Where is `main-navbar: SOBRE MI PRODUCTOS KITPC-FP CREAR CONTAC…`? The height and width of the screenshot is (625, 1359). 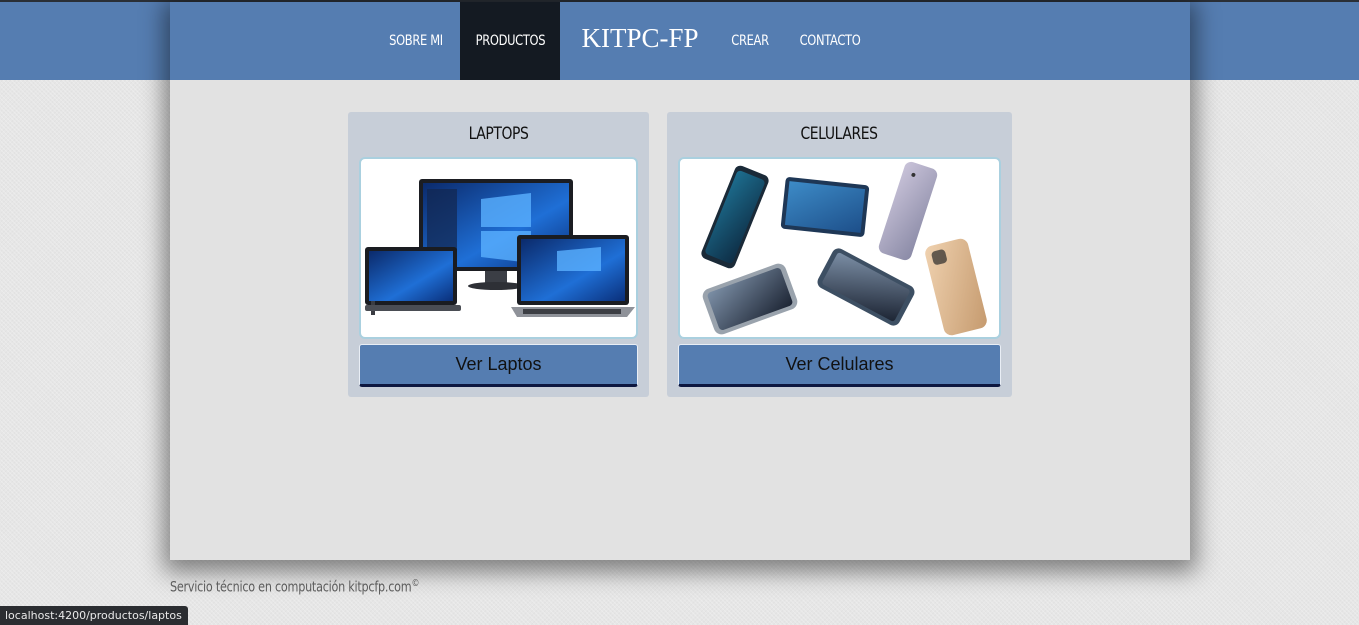 main-navbar: SOBRE MI PRODUCTOS KITPC-FP CREAR CONTAC… is located at coordinates (680, 41).